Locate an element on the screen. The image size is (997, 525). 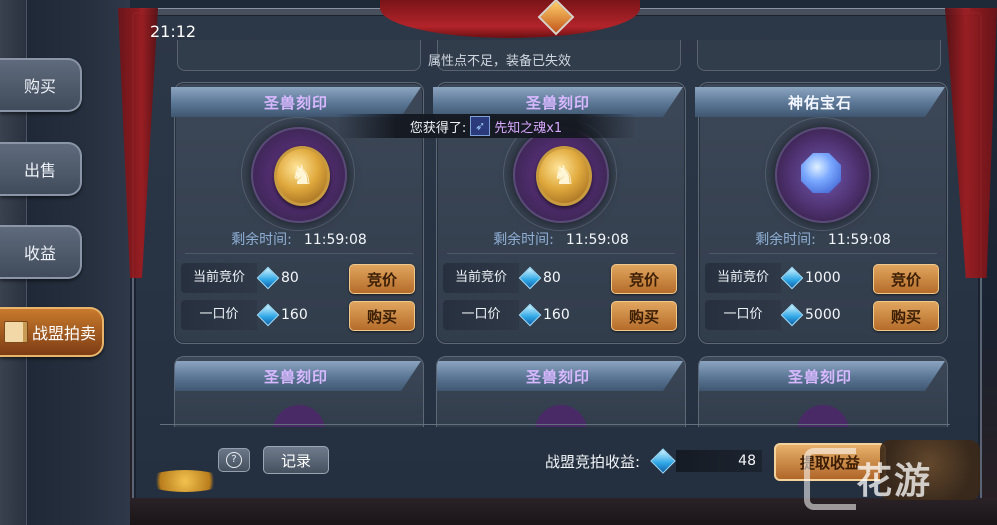
footer-divider is located at coordinates (555, 424).